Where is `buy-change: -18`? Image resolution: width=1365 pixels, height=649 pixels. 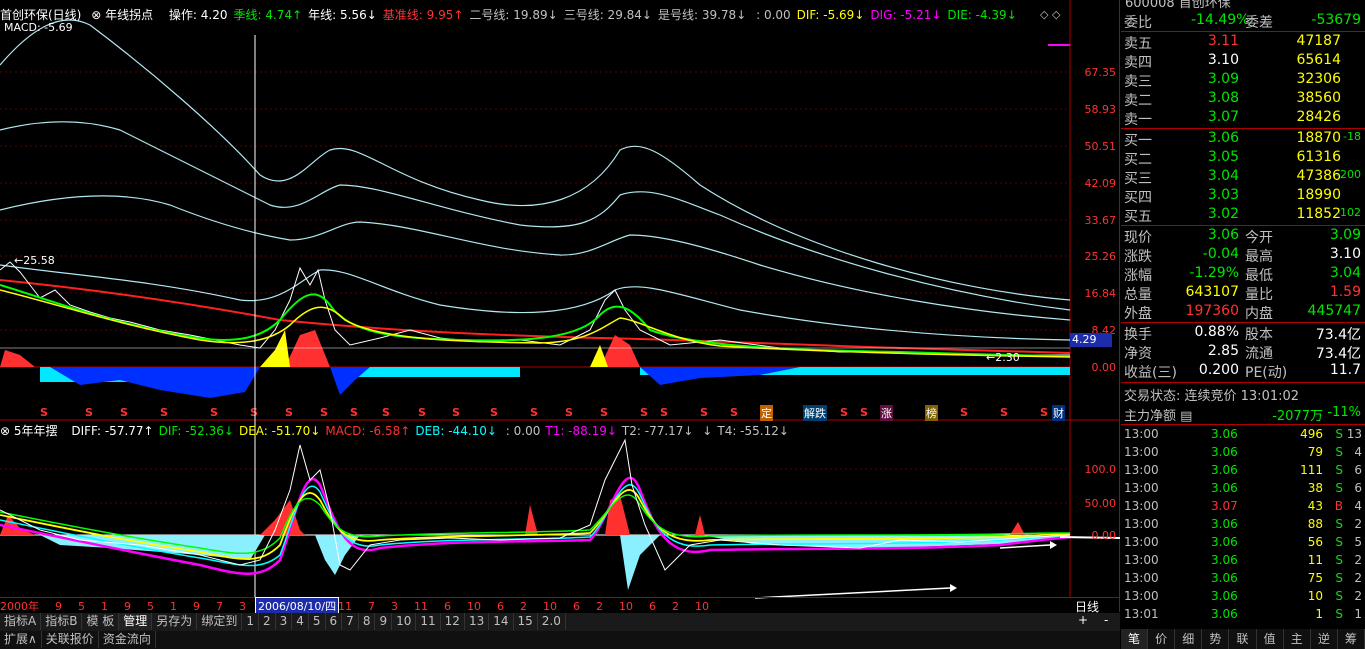 buy-change: -18 is located at coordinates (1352, 136).